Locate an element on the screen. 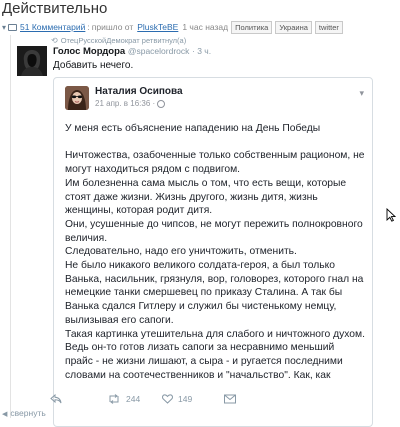 The width and height of the screenshot is (400, 427). tweet-author-handle: @spacelordrock is located at coordinates (159, 51).